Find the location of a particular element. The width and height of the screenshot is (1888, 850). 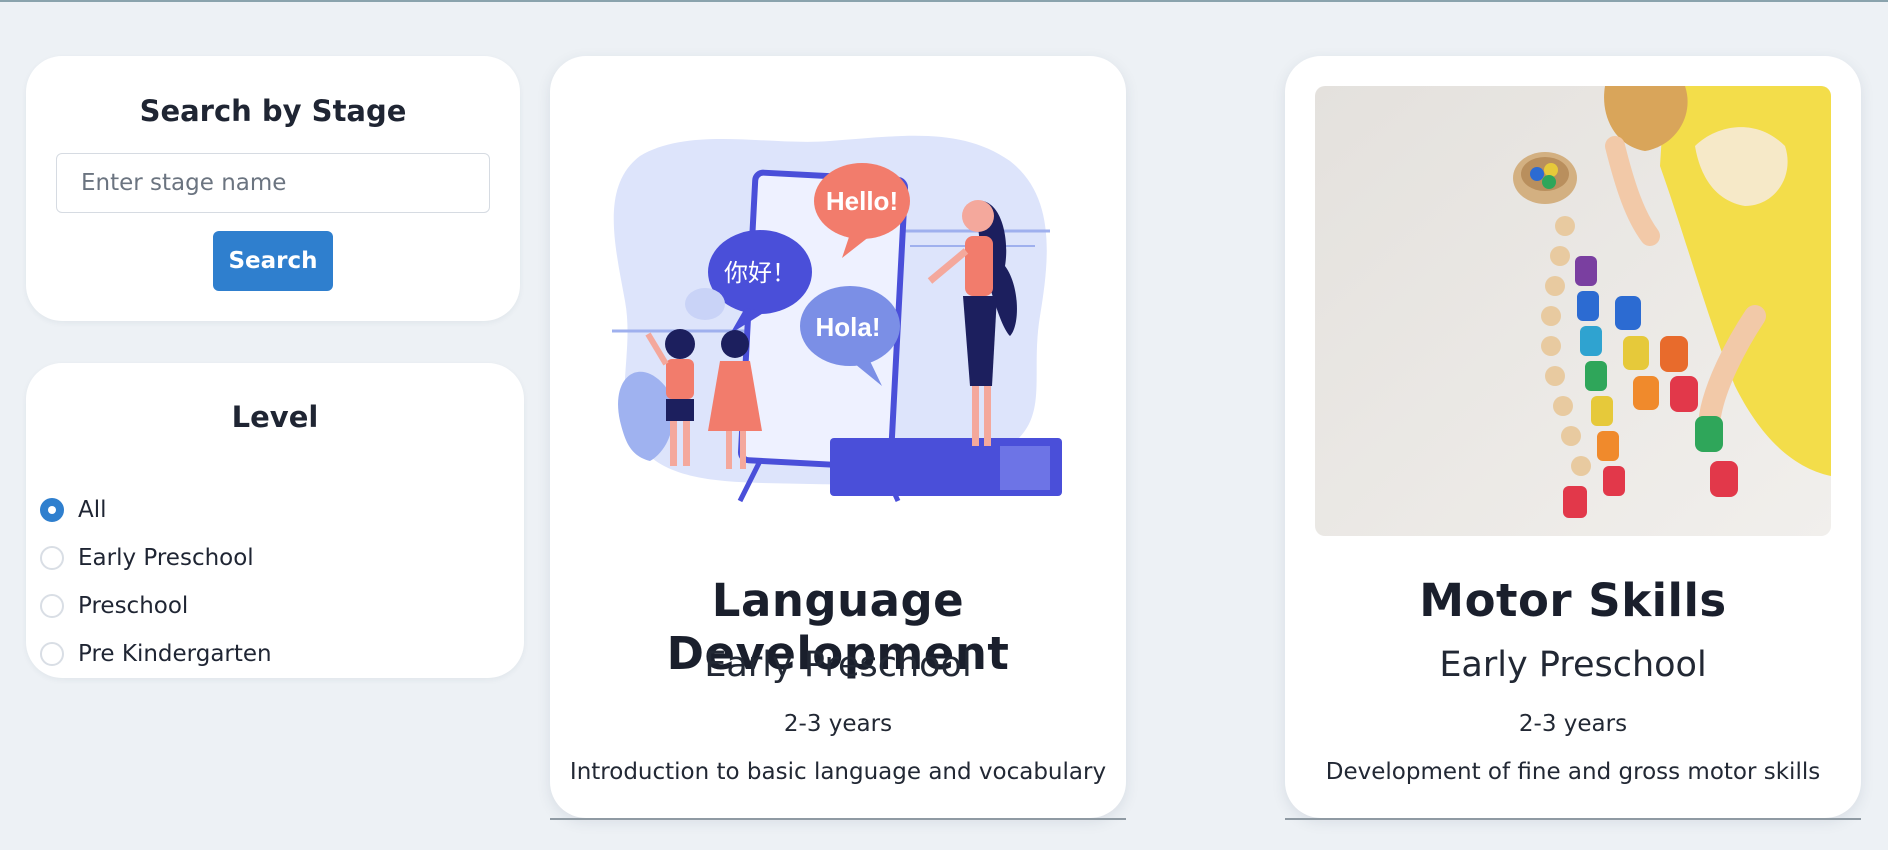

card-title: Motor Skills is located at coordinates (1573, 600).